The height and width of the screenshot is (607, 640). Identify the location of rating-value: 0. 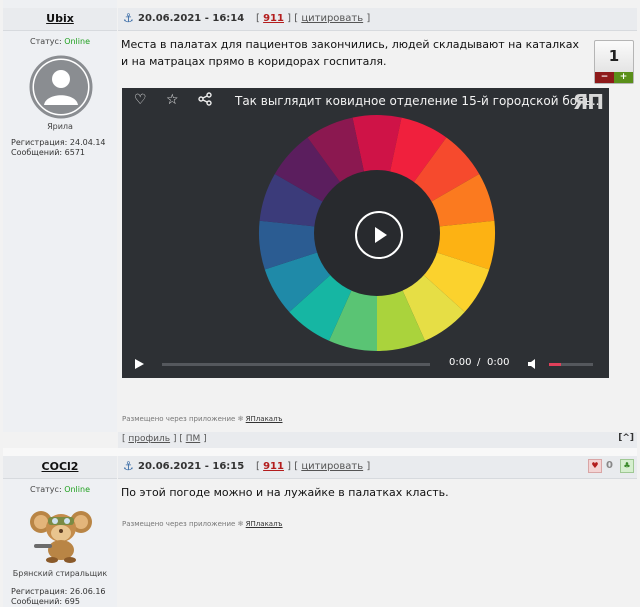
(609, 465).